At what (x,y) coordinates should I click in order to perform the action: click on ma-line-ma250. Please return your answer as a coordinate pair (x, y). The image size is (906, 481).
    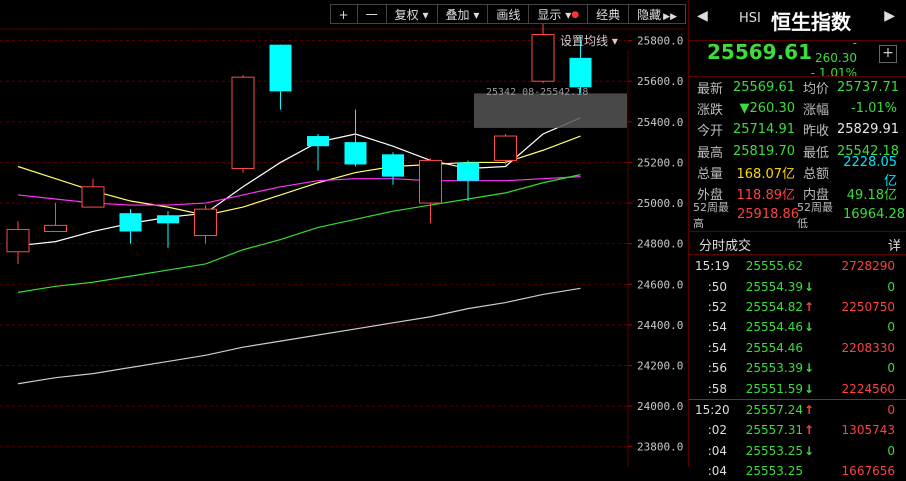
    Looking at the image, I should click on (299, 336).